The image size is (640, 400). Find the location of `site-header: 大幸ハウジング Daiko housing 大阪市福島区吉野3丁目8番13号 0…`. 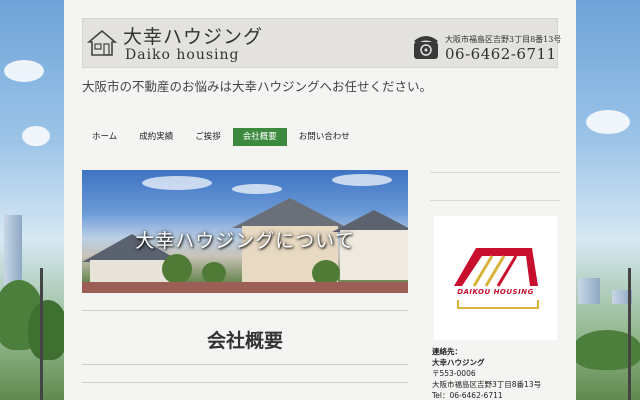

site-header: 大幸ハウジング Daiko housing 大阪市福島区吉野3丁目8番13号 0… is located at coordinates (322, 43).